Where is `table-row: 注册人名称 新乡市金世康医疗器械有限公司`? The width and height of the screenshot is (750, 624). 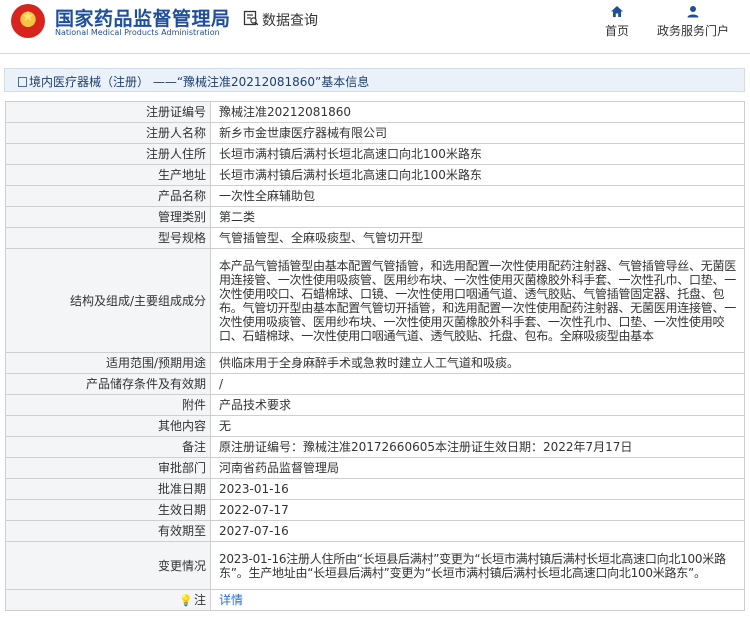
table-row: 注册人名称 新乡市金世康医疗器械有限公司 is located at coordinates (375, 133).